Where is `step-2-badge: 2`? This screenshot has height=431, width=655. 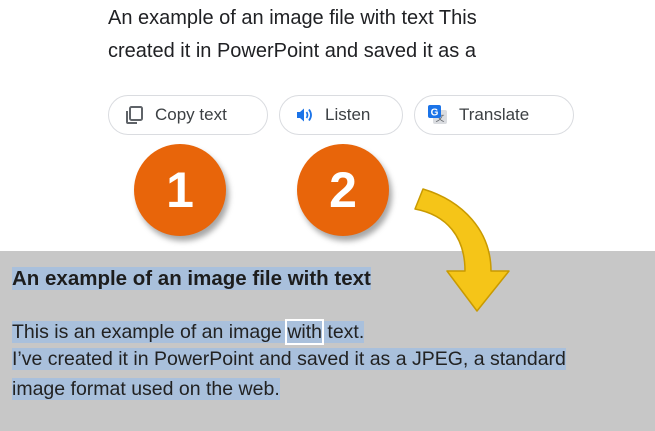 step-2-badge: 2 is located at coordinates (343, 190).